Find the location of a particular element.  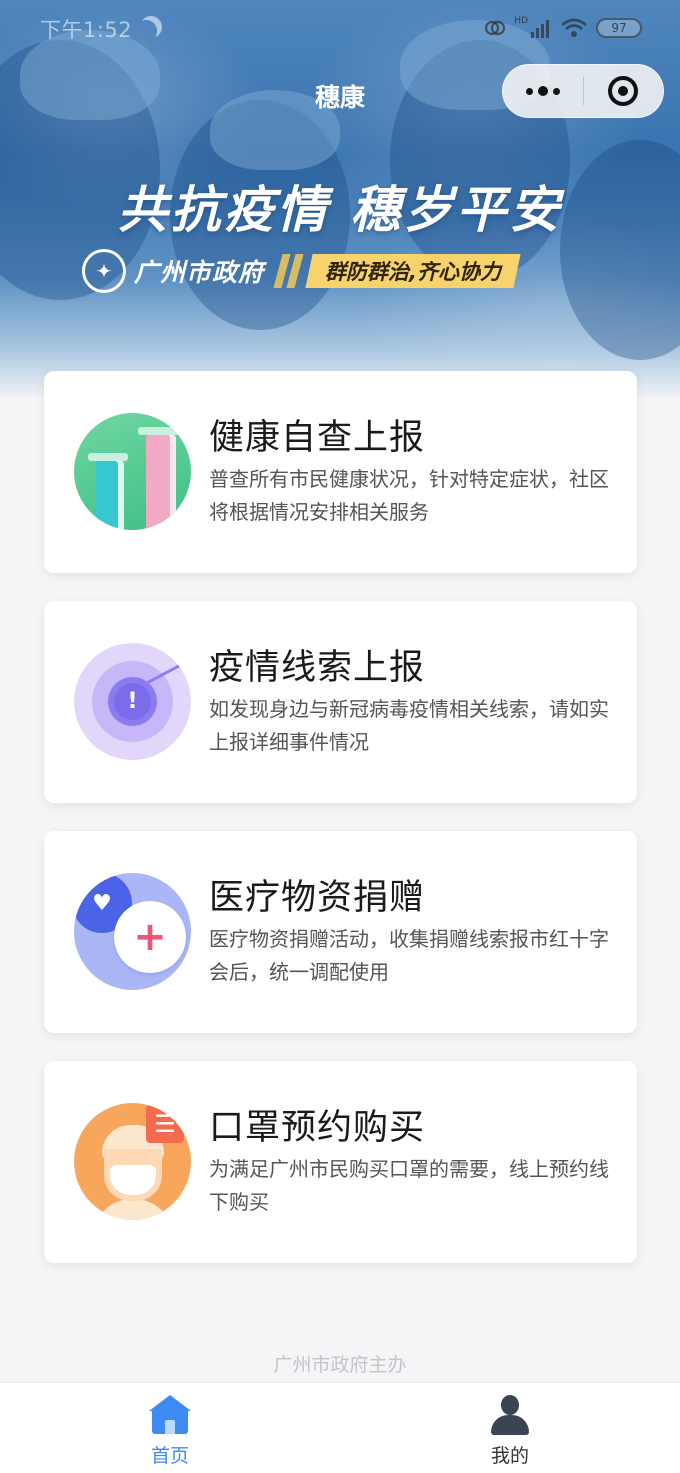

signal-icon is located at coordinates (540, 29).